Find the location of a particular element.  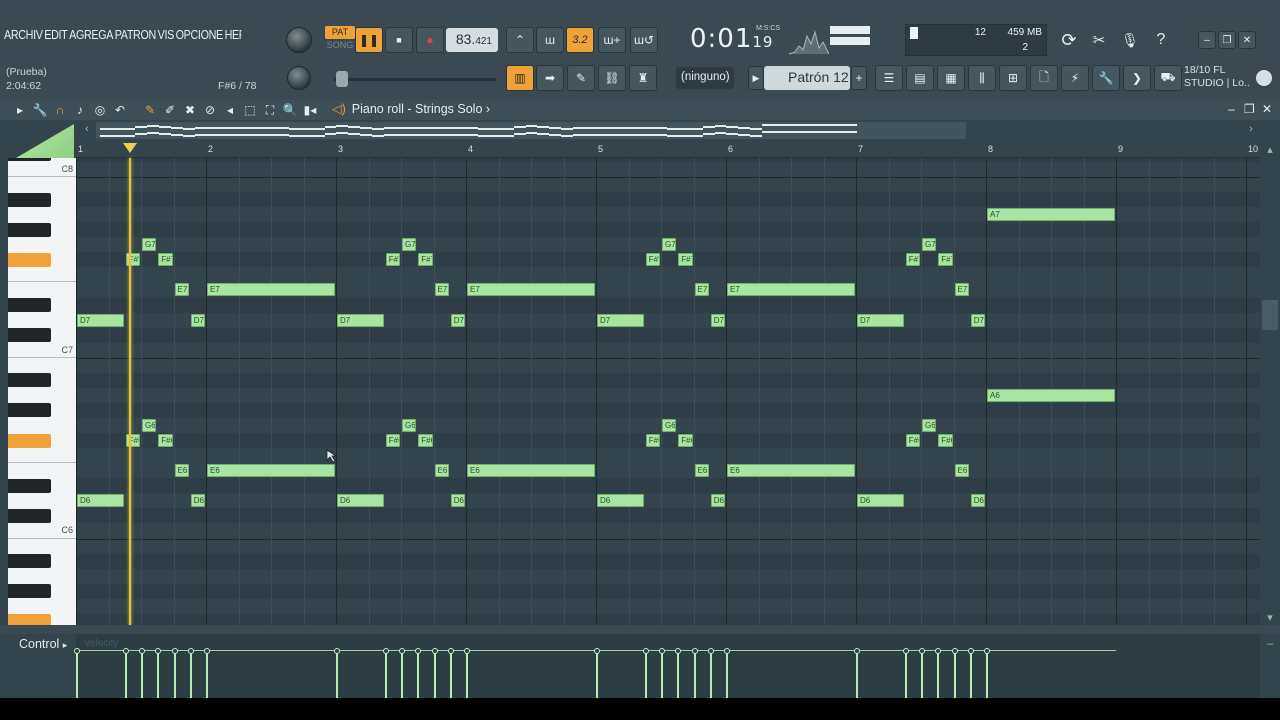

add-pattern-button: + is located at coordinates (859, 78).